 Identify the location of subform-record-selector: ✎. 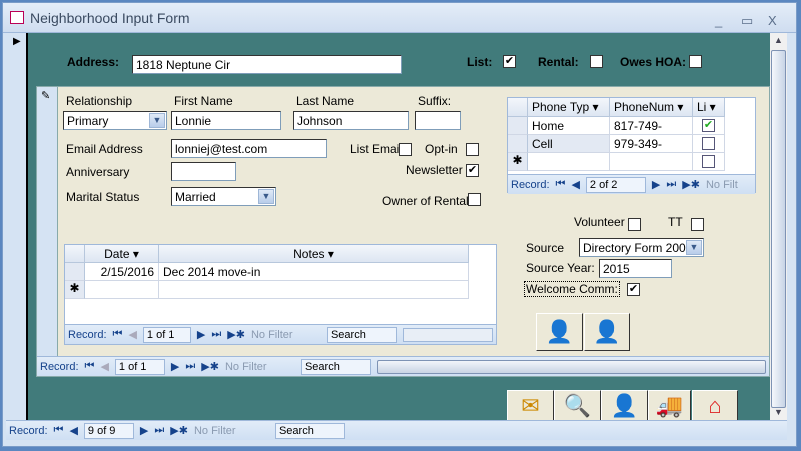
(47, 221).